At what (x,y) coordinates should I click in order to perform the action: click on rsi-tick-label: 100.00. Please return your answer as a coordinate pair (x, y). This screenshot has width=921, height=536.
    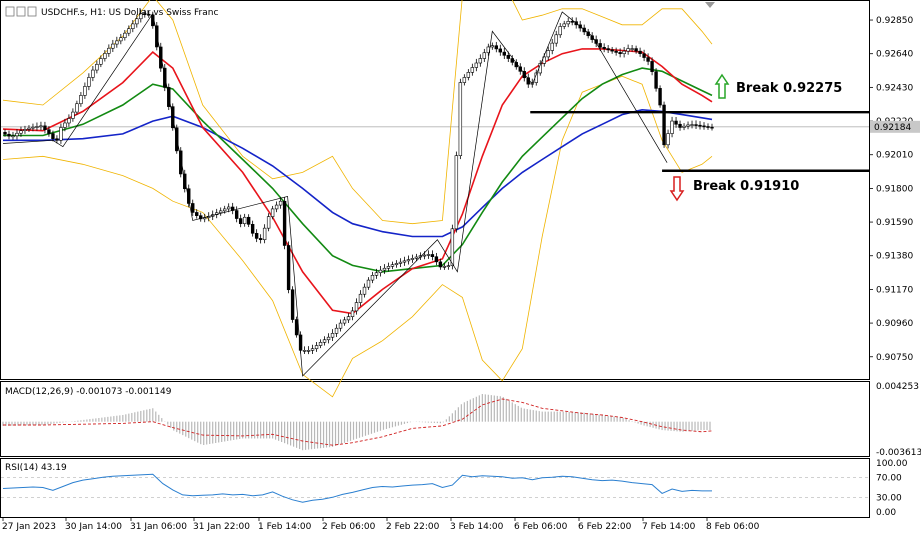
    Looking at the image, I should click on (892, 464).